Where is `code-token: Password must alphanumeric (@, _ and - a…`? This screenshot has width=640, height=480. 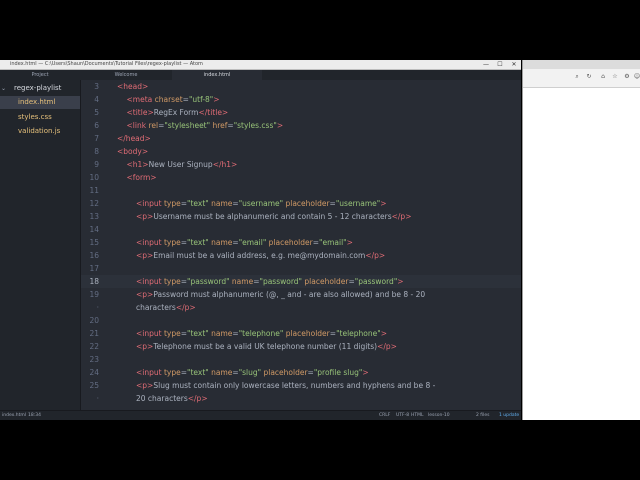 code-token: Password must alphanumeric (@, _ and - a… is located at coordinates (289, 294).